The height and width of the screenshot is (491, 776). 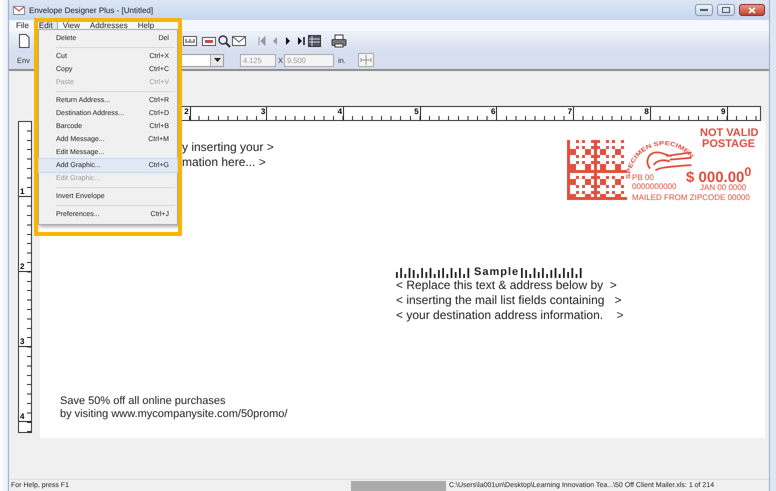 I want to click on resize-icon, so click(x=366, y=60).